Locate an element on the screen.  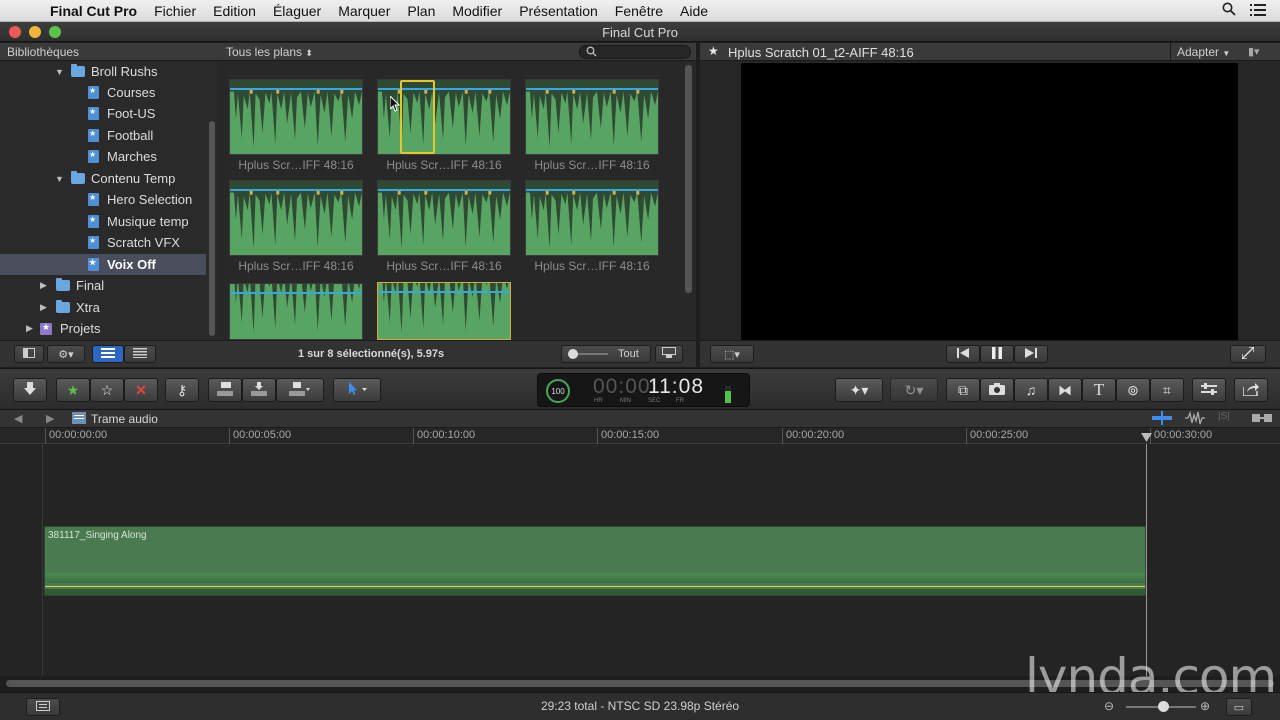
audio-meter-mini is located at coordinates (728, 394).